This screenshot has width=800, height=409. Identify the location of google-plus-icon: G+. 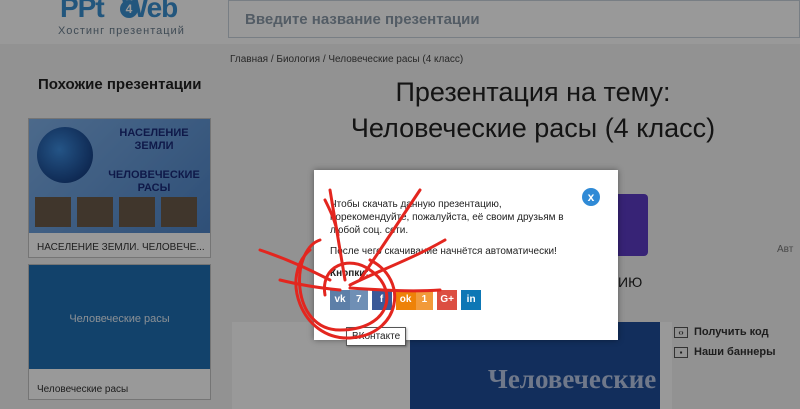
(447, 299).